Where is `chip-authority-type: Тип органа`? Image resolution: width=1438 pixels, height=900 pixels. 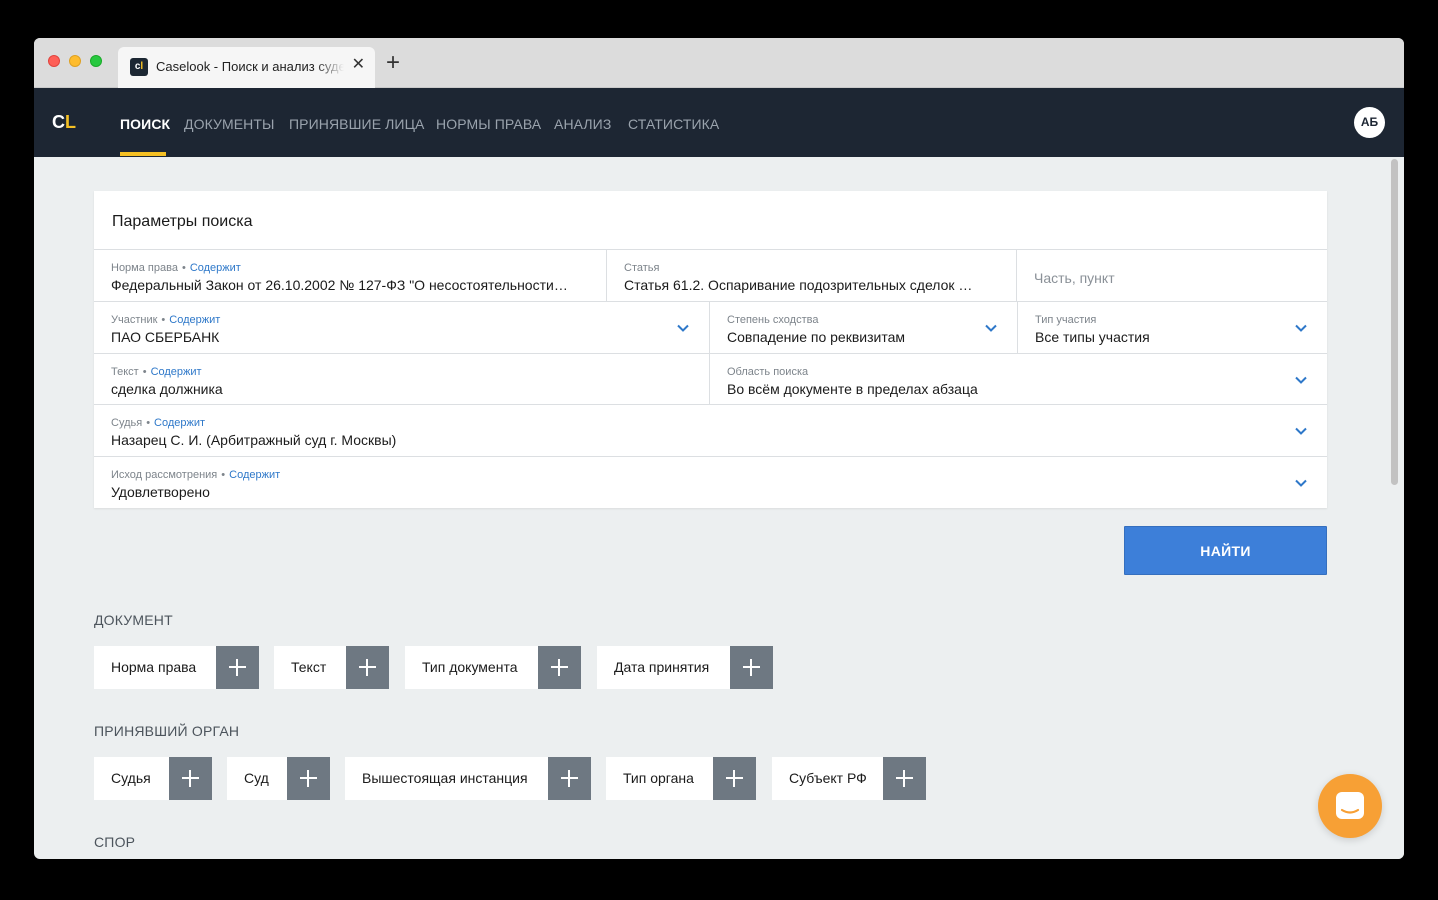
chip-authority-type: Тип органа is located at coordinates (681, 778).